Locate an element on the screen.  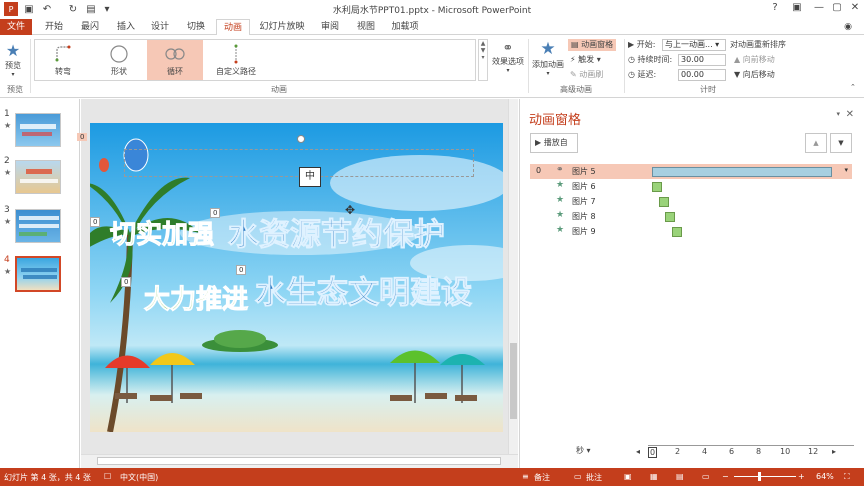
brush-icon: ✎ is located at coordinates (575, 74).